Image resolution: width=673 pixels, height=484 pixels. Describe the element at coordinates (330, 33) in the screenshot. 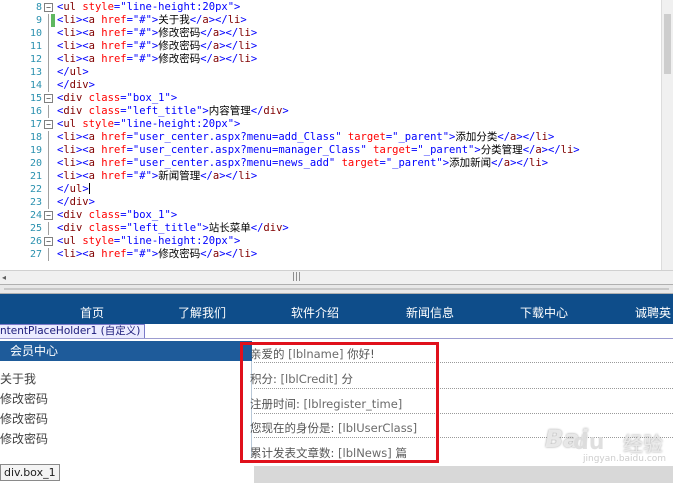

I see `code-line: 10 <li><a href="#">修改密码</a></li>` at that location.